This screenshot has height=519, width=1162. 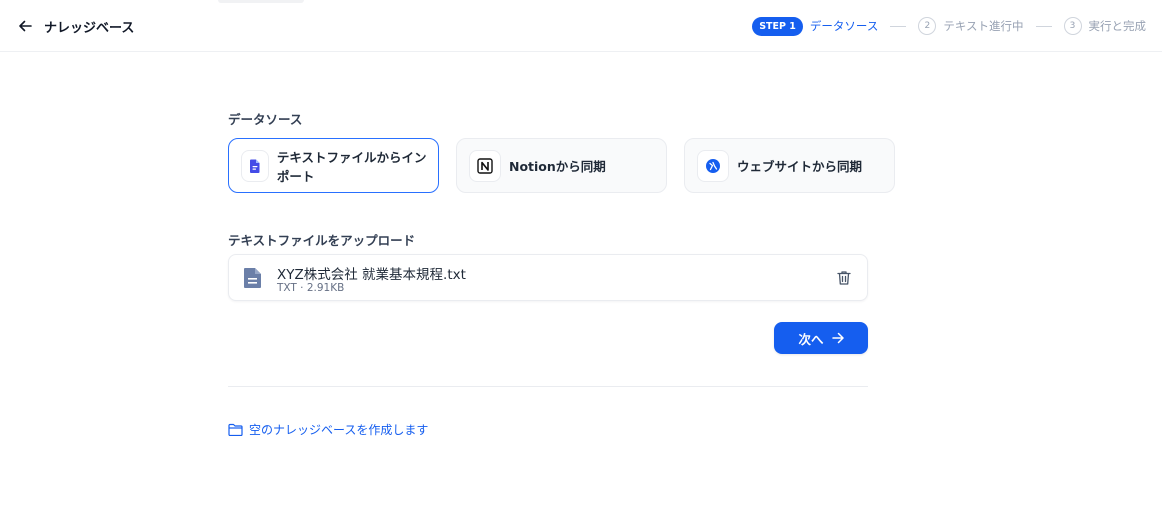 I want to click on next-button: 次へ, so click(x=821, y=338).